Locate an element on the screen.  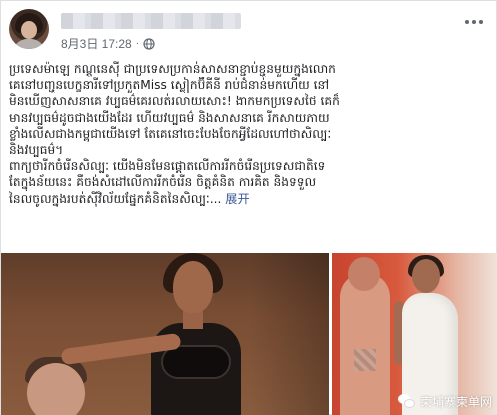
post-timestamp: 8月3日 17:28 is located at coordinates (96, 43).